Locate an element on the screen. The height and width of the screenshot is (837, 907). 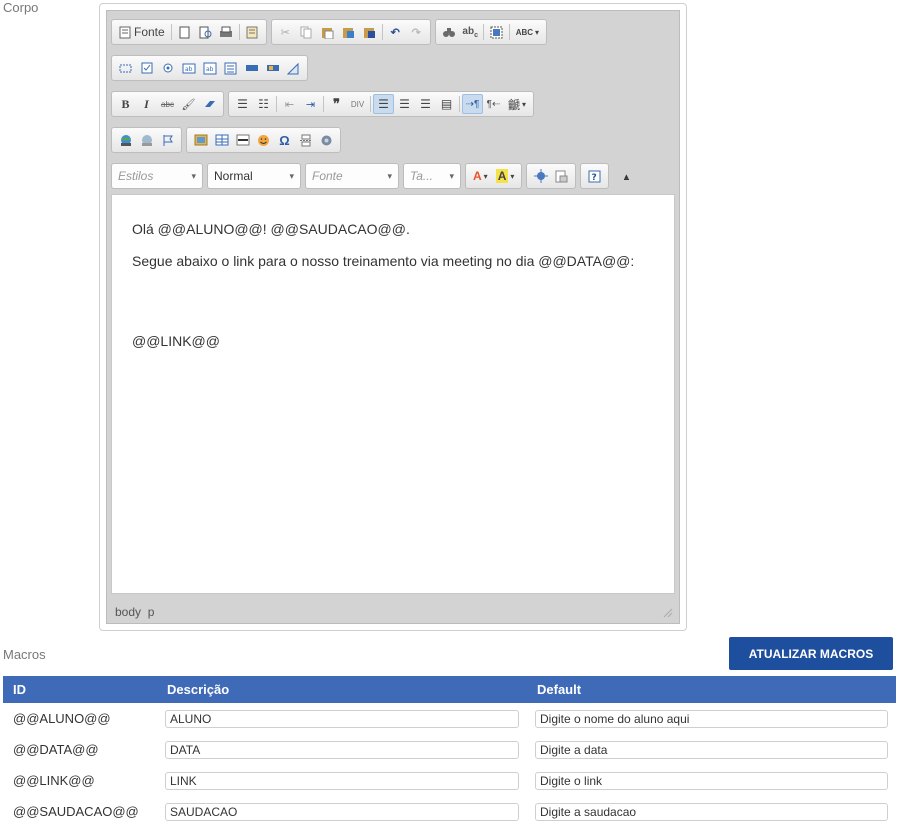
link-icon is located at coordinates (125, 140).